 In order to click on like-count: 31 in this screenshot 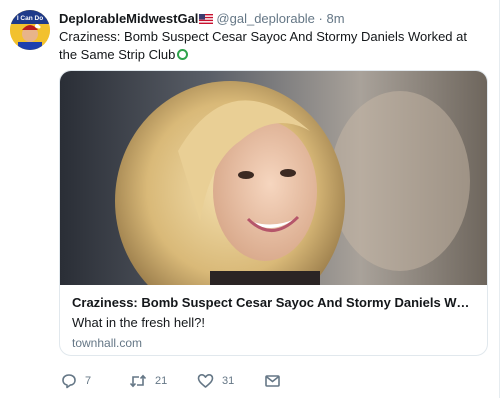, I will do `click(228, 381)`.